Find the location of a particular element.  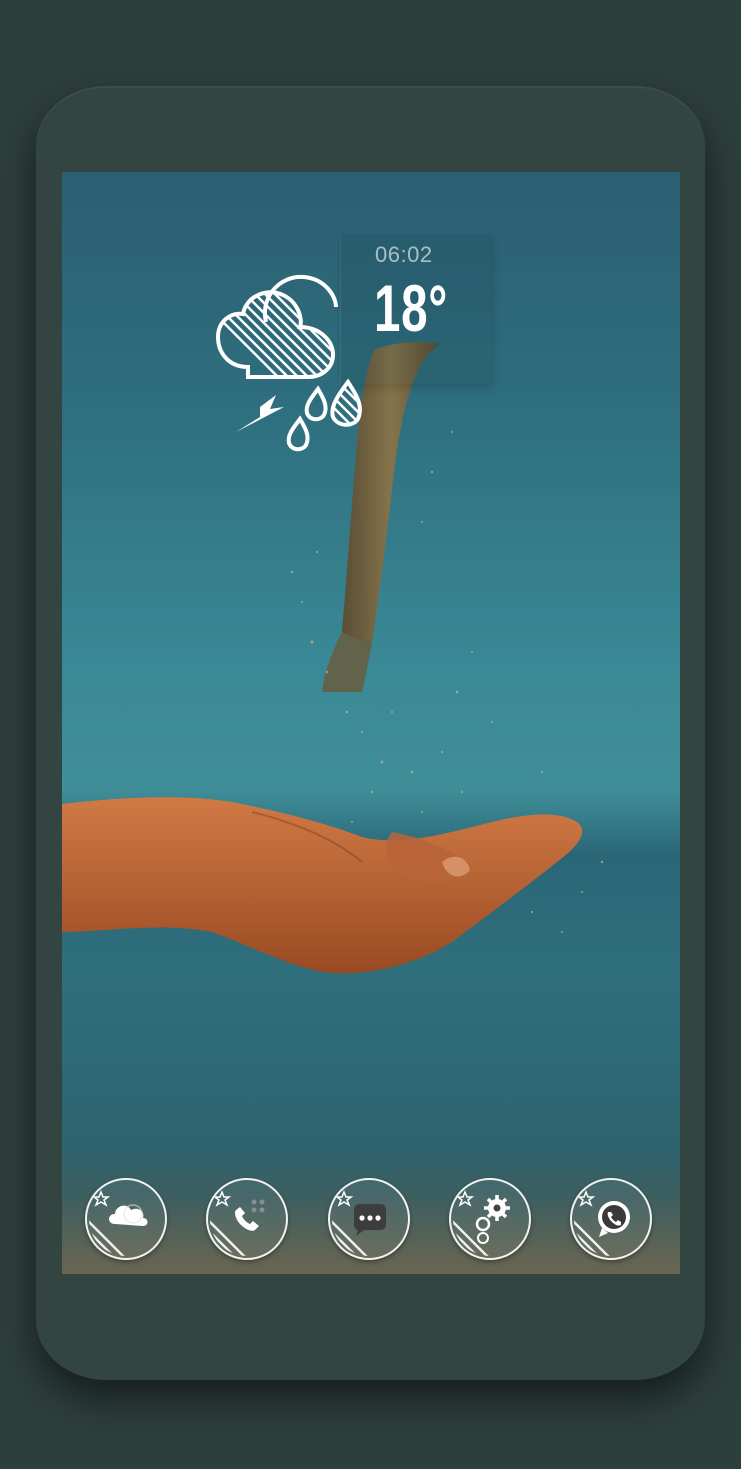

settings-app-icon is located at coordinates (490, 1219).